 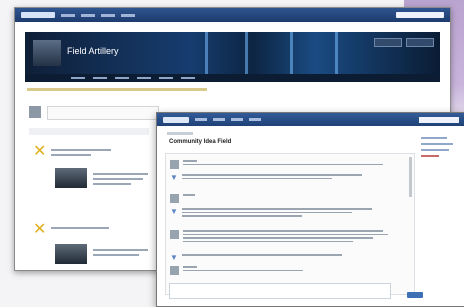 What do you see at coordinates (280, 291) in the screenshot?
I see `reply-input` at bounding box center [280, 291].